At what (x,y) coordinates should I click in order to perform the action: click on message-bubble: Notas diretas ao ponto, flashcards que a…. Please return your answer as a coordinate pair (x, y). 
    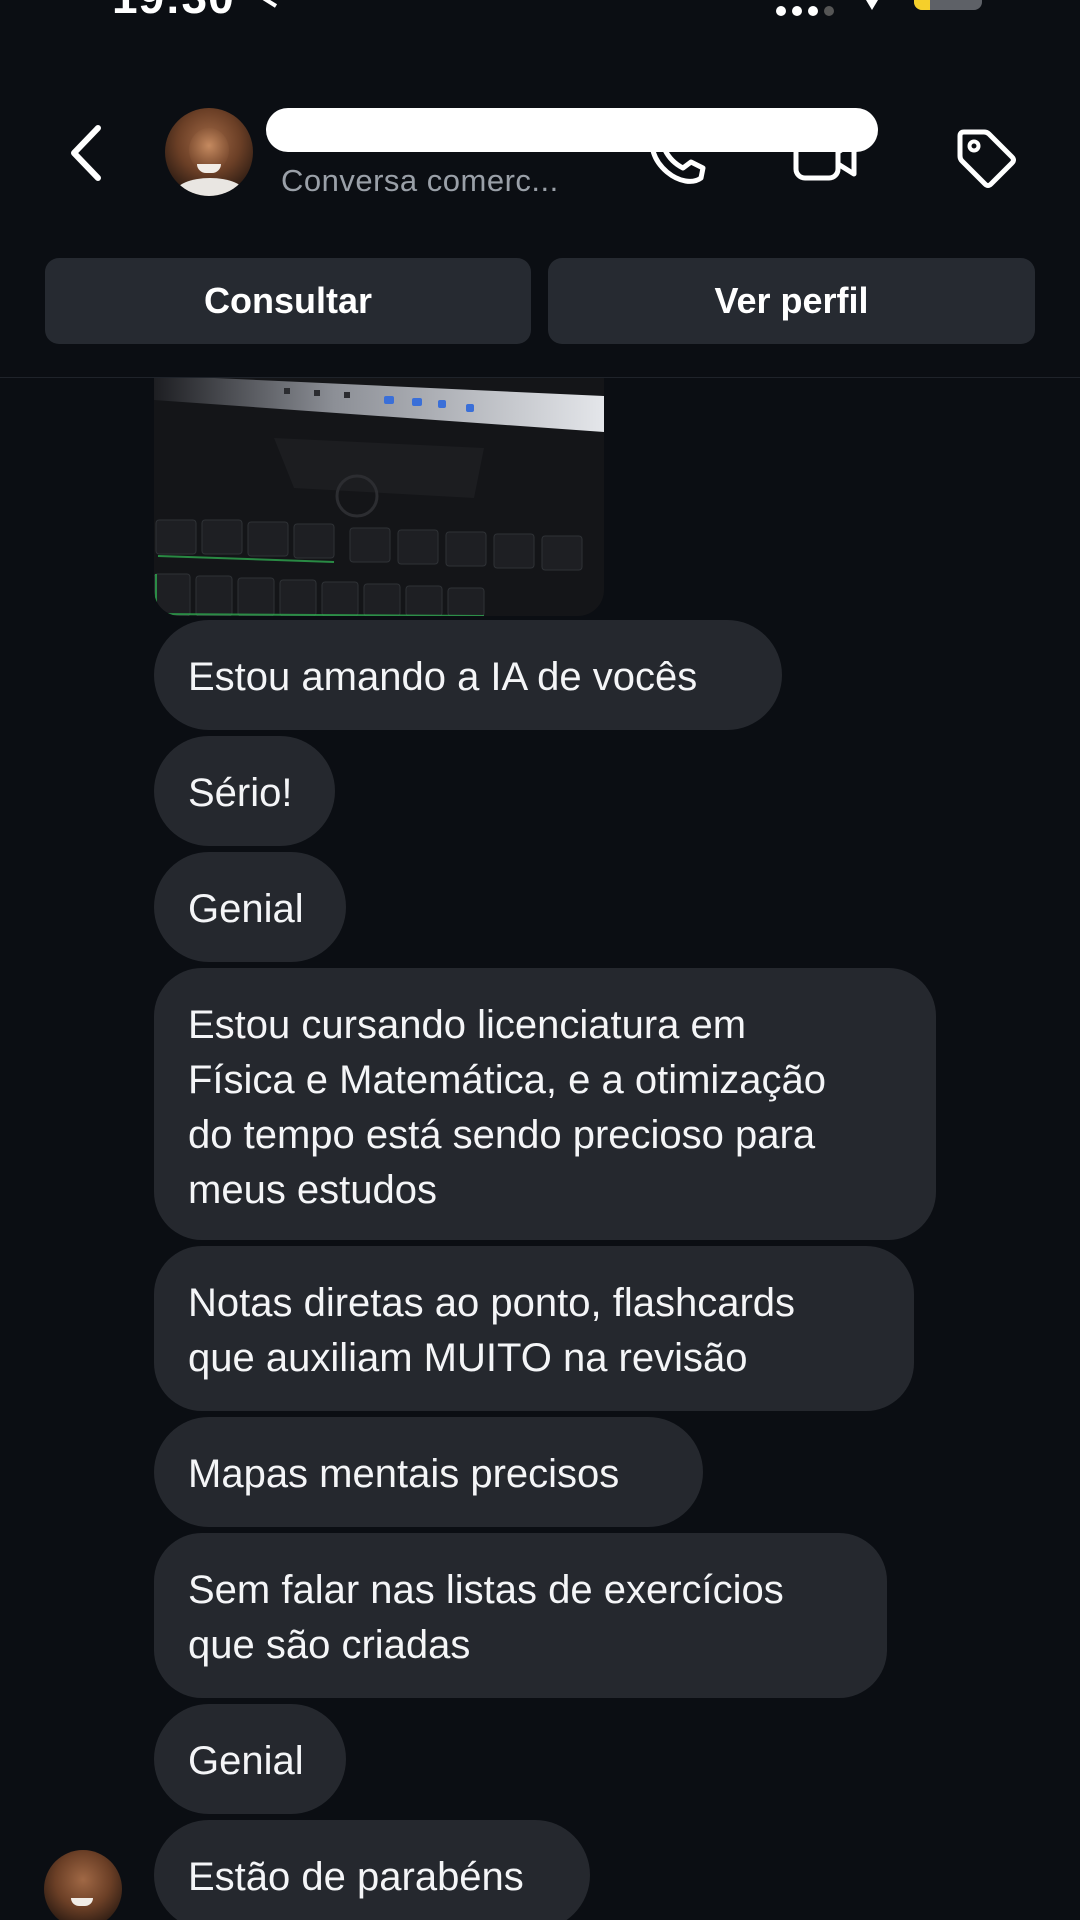
    Looking at the image, I should click on (534, 1328).